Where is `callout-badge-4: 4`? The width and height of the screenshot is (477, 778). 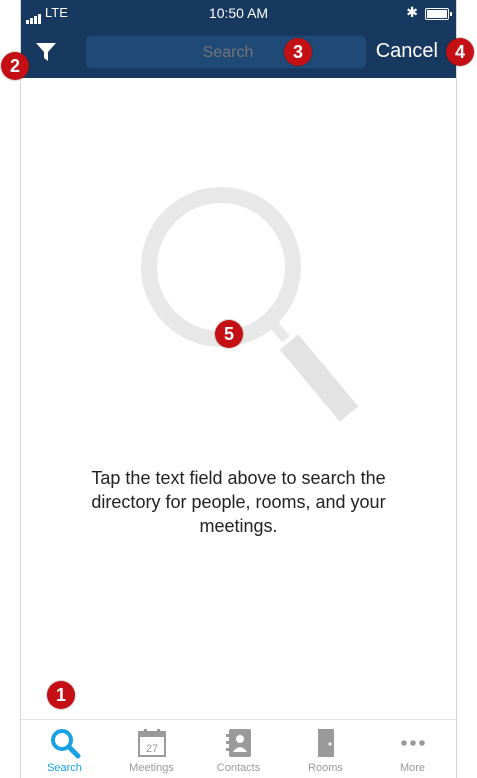 callout-badge-4: 4 is located at coordinates (460, 52).